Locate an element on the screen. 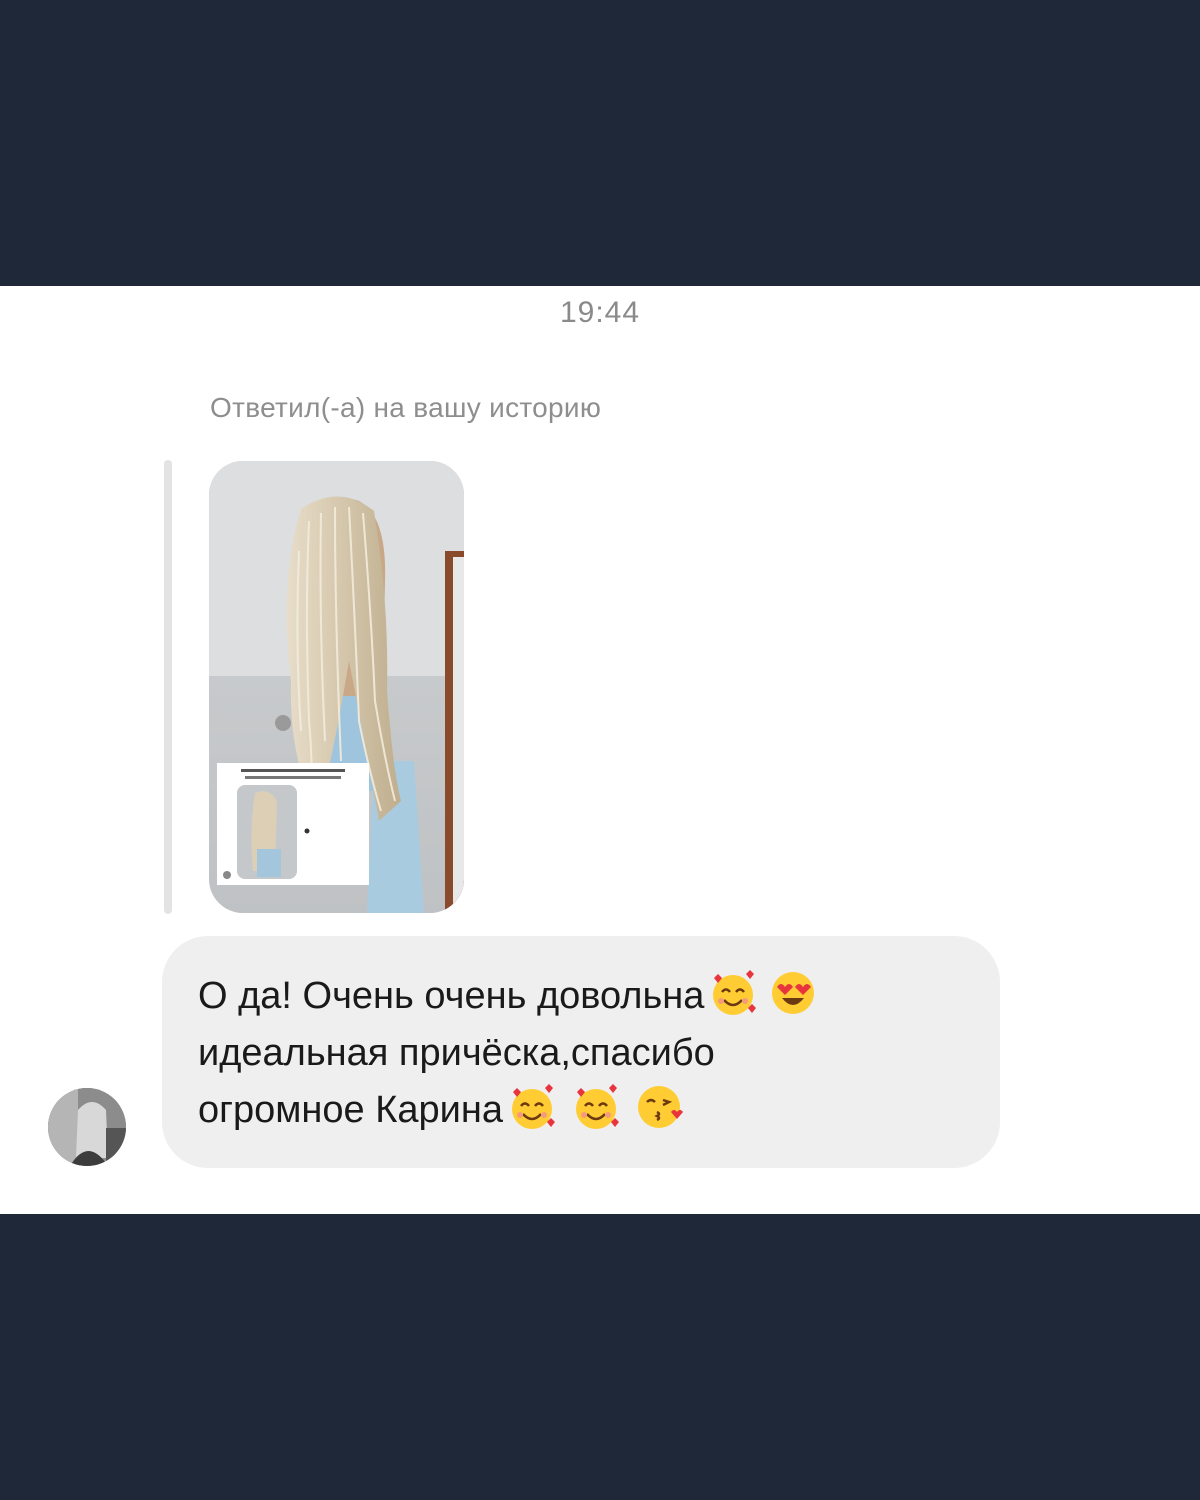 This screenshot has width=1200, height=1500. message-line-2: идеальная причёска,спасибо is located at coordinates (456, 1053).